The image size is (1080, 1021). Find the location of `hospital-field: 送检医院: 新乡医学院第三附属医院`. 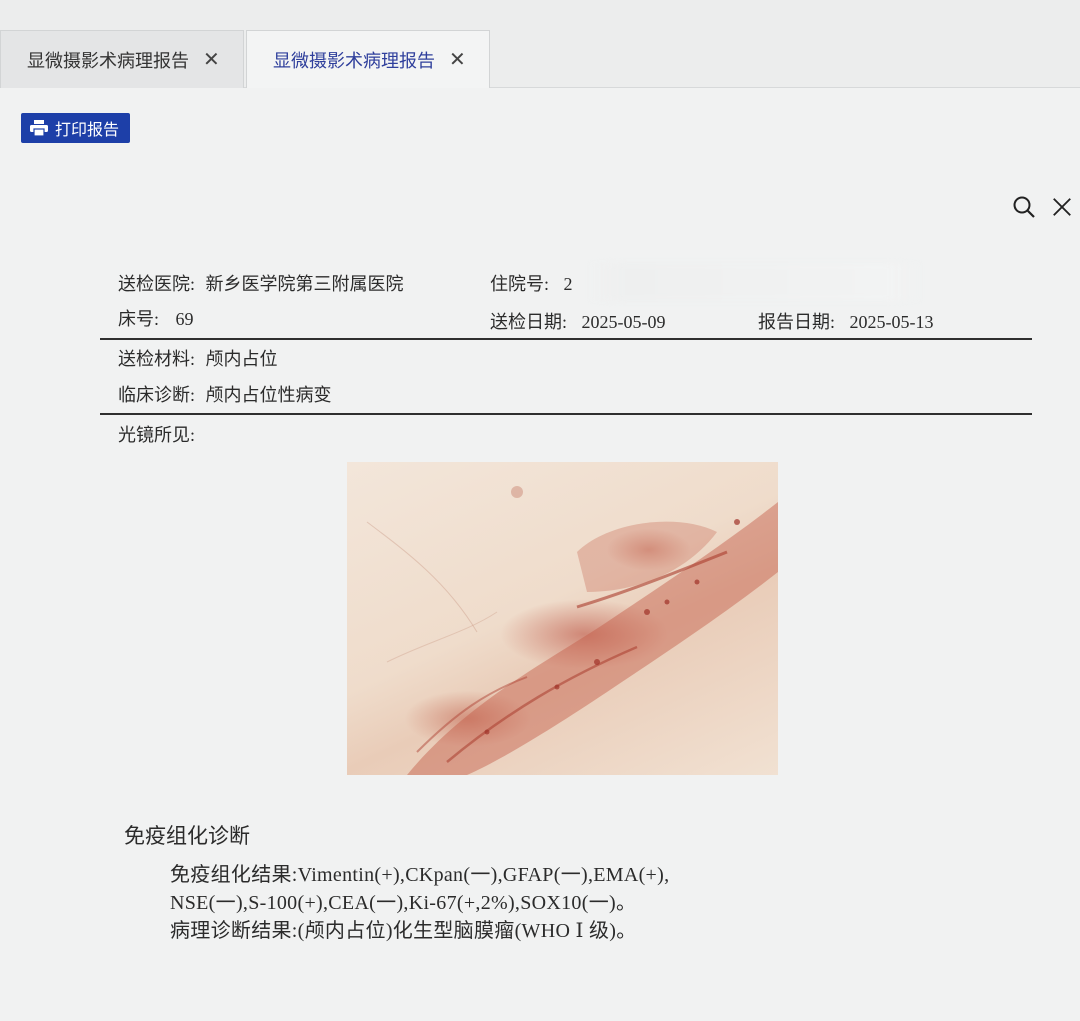

hospital-field: 送检医院: 新乡医学院第三附属医院 is located at coordinates (261, 283).